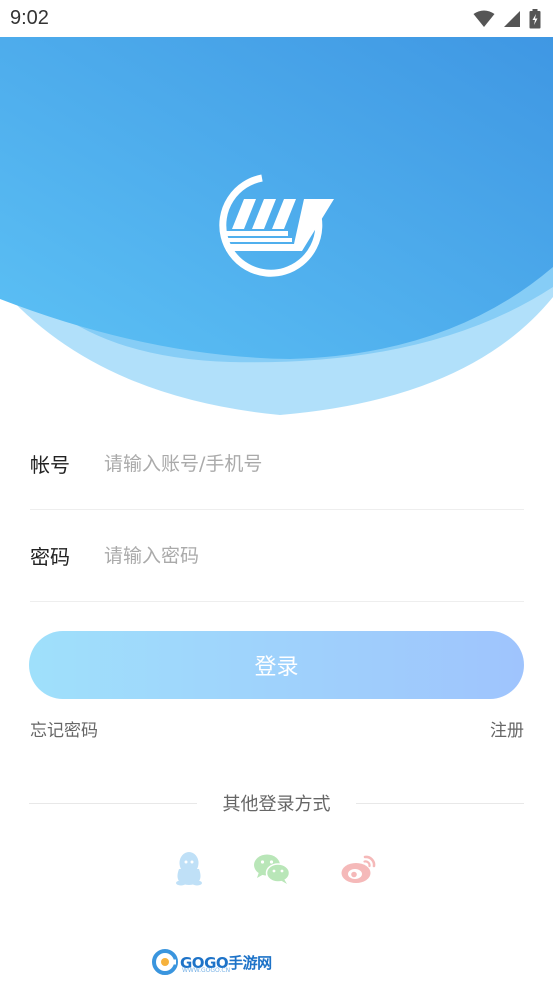 This screenshot has height=984, width=553. I want to click on wifi-icon, so click(484, 18).